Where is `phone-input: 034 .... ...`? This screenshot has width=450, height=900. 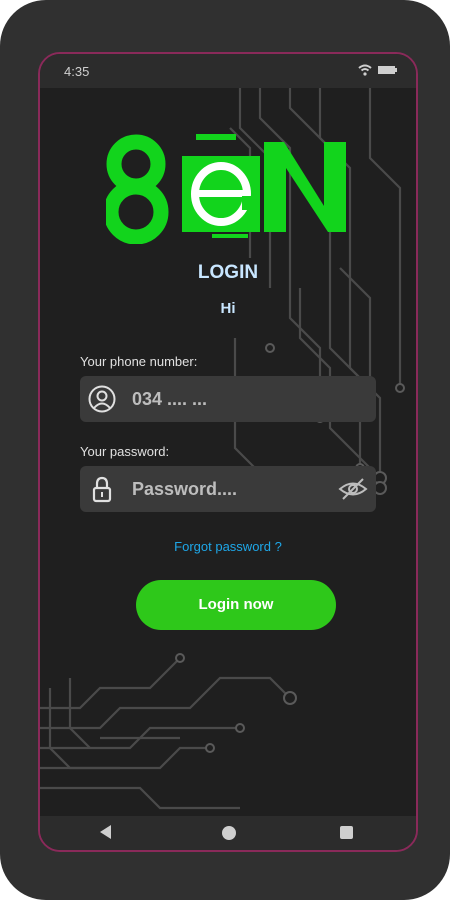
phone-input: 034 .... ... is located at coordinates (169, 399).